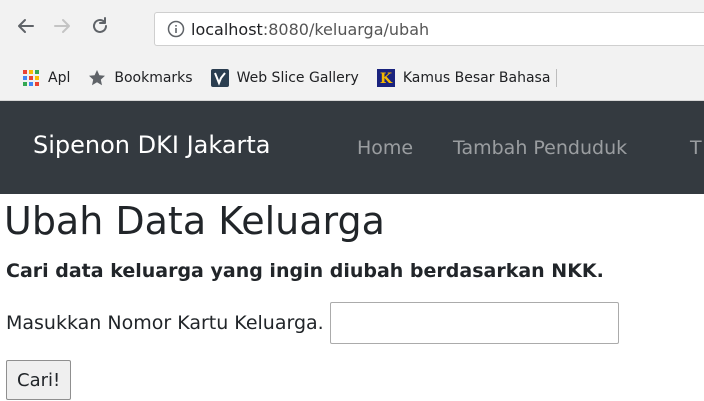 The image size is (704, 401). I want to click on bookmark-apps: Apl, so click(46, 78).